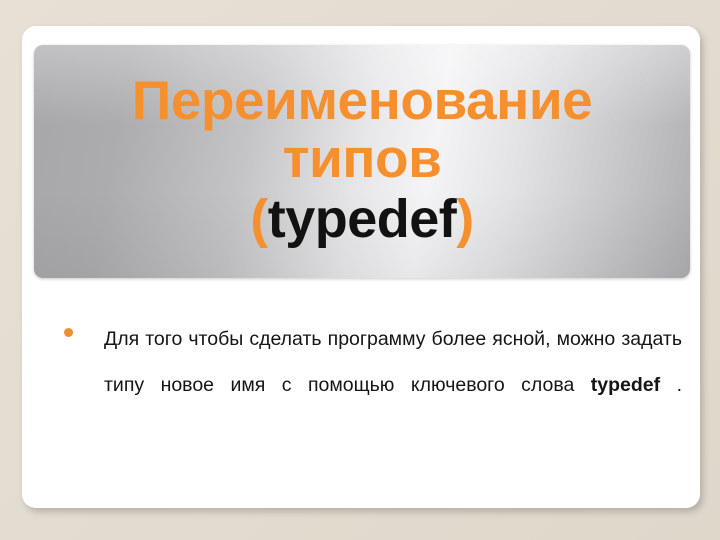 This screenshot has width=720, height=540. I want to click on slide-title-line-3: (typedef), so click(362, 219).